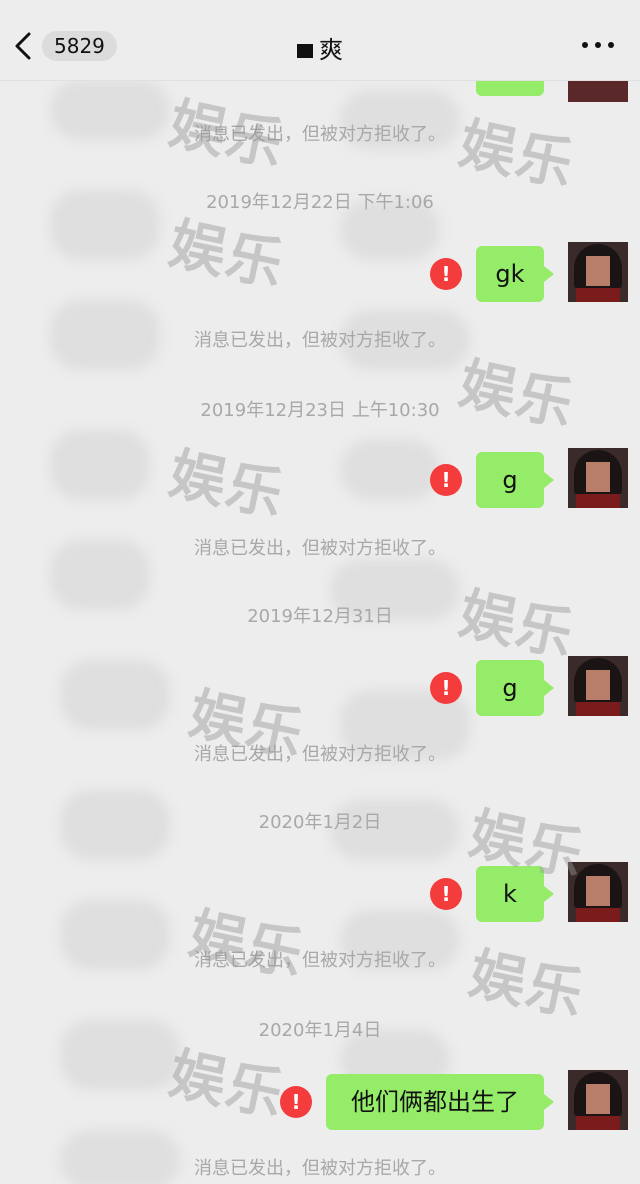 The height and width of the screenshot is (1184, 640). What do you see at coordinates (320, 1105) in the screenshot?
I see `message-row: ! 他们俩都出生了` at bounding box center [320, 1105].